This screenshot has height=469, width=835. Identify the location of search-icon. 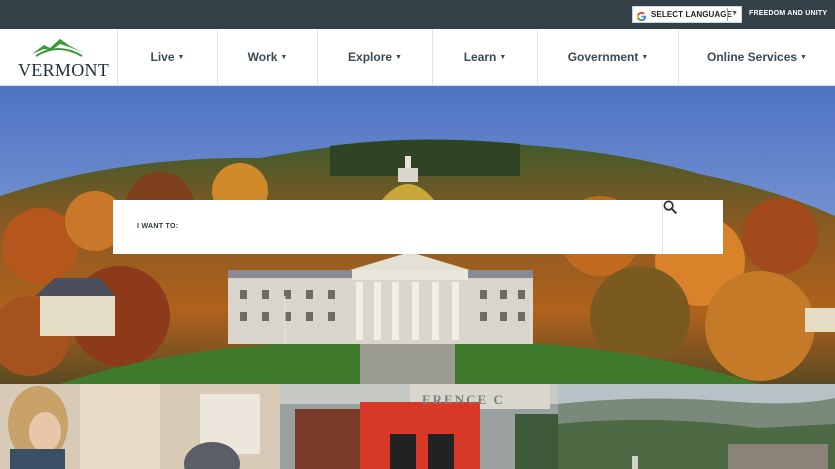
(670, 207).